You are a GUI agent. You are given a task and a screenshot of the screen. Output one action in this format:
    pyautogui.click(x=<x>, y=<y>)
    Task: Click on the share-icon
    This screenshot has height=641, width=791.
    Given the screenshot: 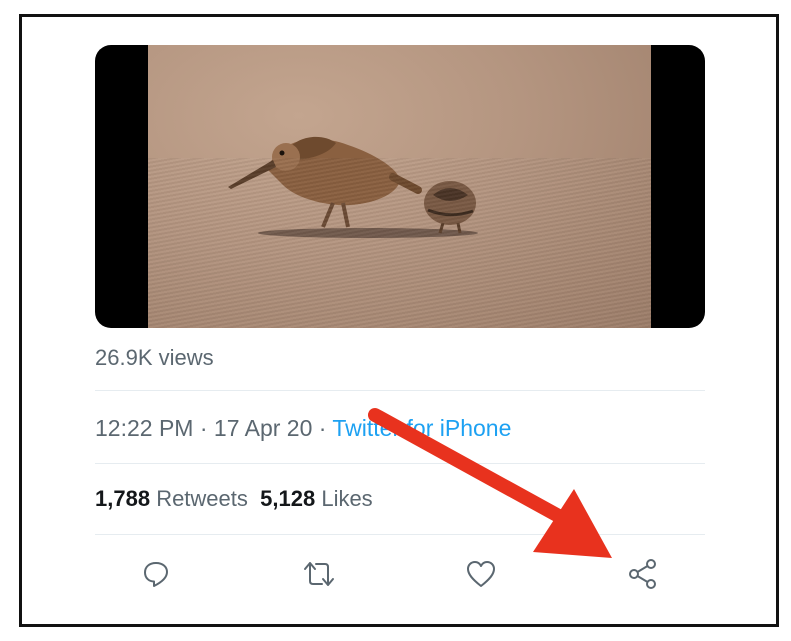 What is the action you would take?
    pyautogui.click(x=642, y=574)
    